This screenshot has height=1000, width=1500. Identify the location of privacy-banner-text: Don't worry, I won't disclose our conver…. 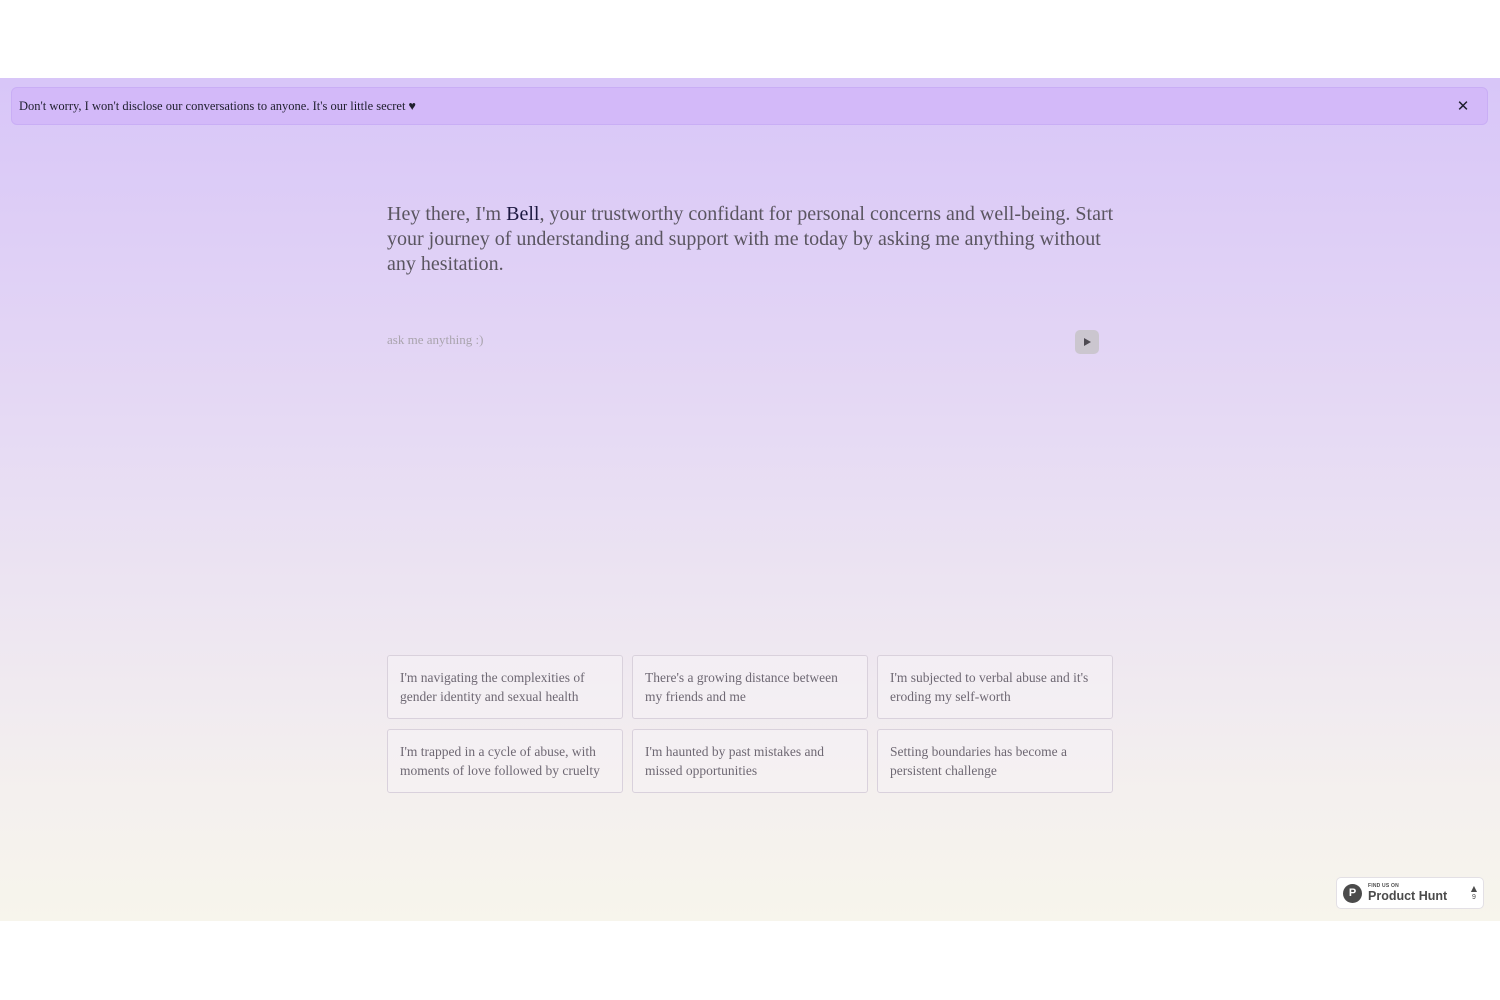
(217, 105).